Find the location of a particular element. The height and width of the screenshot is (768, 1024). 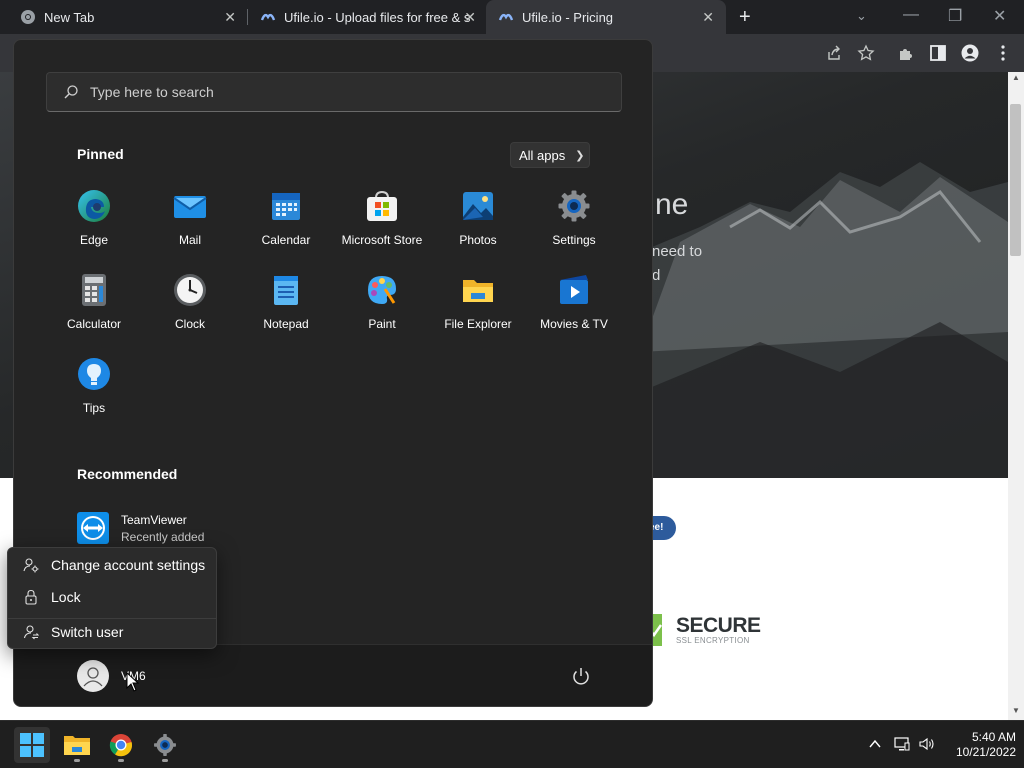

start-button is located at coordinates (32, 745).